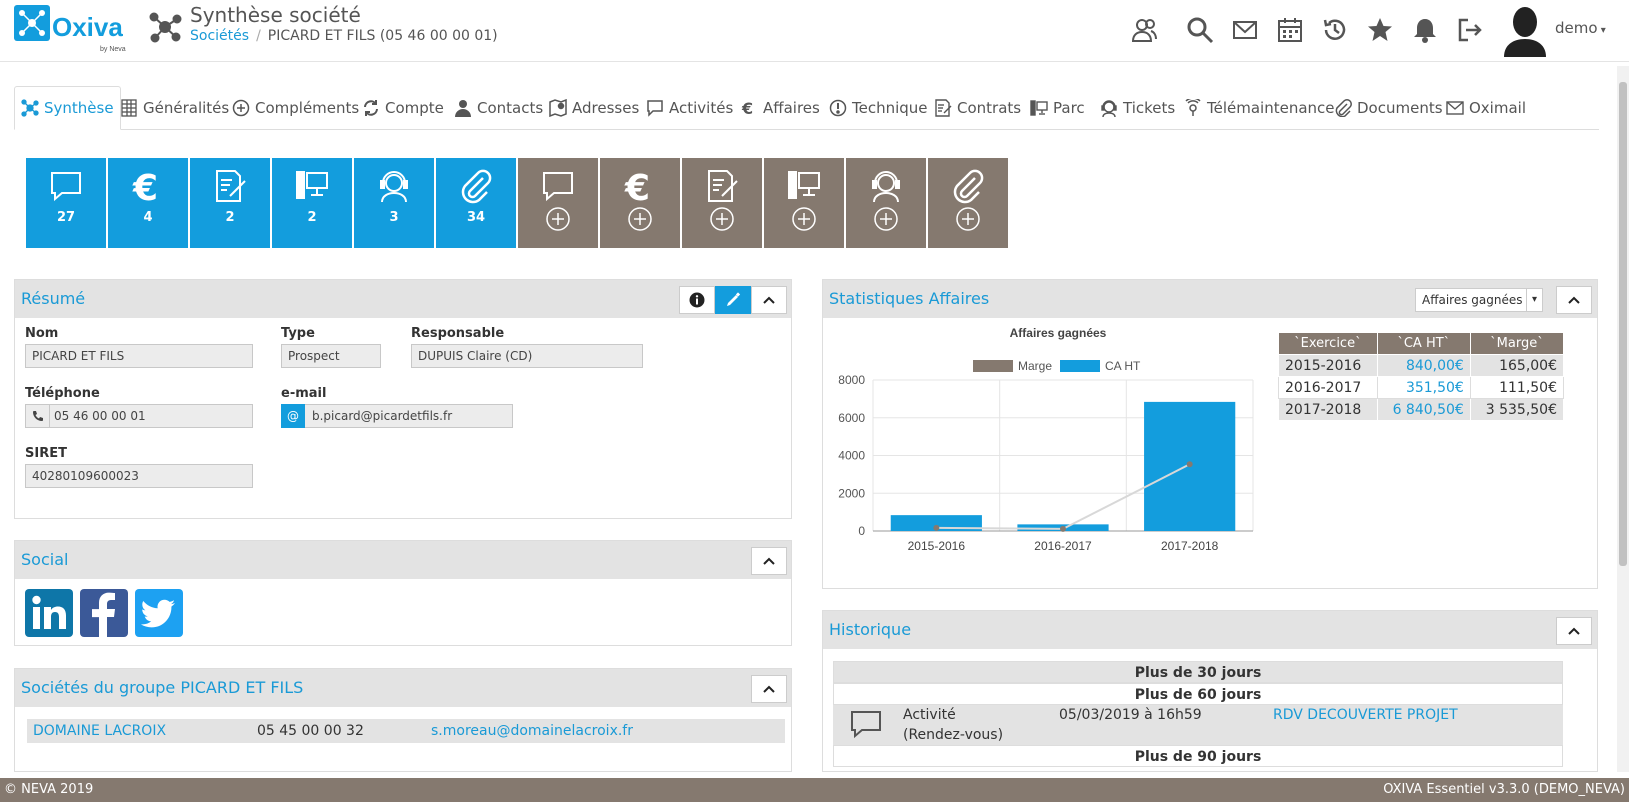  Describe the element at coordinates (1388, 108) in the screenshot. I see `tab-documents: Documents` at that location.